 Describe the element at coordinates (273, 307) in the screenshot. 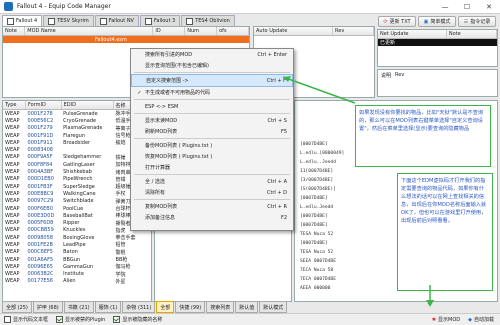

I see `bottom-tab: 默认模式` at that location.